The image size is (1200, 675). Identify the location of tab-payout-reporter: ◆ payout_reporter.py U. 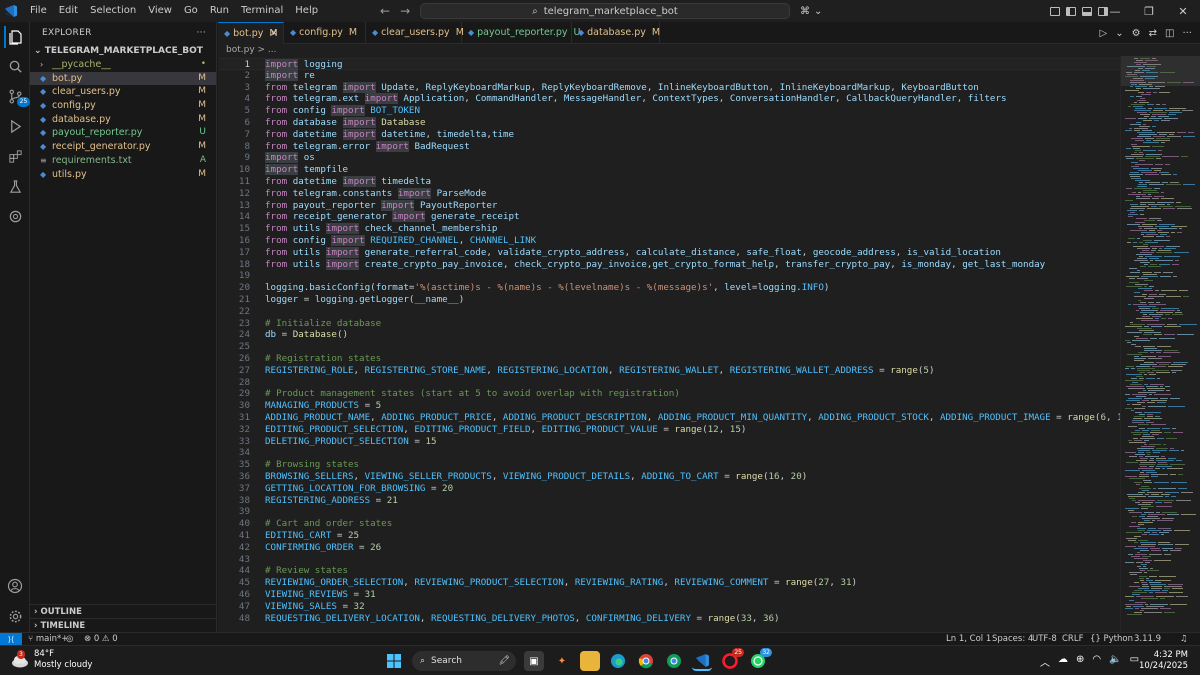
(521, 33).